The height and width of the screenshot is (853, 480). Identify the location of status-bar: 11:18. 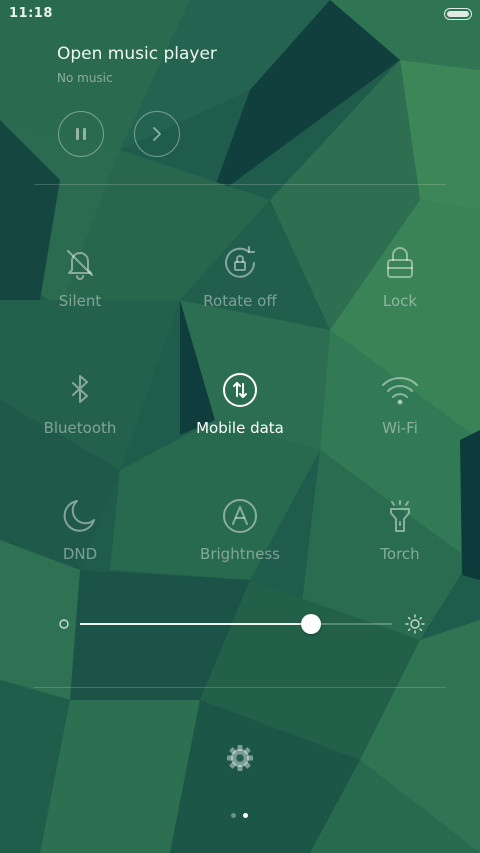
(240, 14).